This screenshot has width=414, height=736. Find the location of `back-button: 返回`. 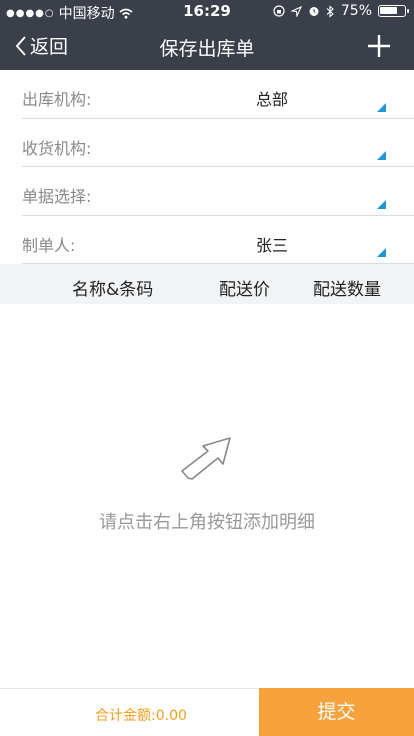

back-button: 返回 is located at coordinates (41, 45).